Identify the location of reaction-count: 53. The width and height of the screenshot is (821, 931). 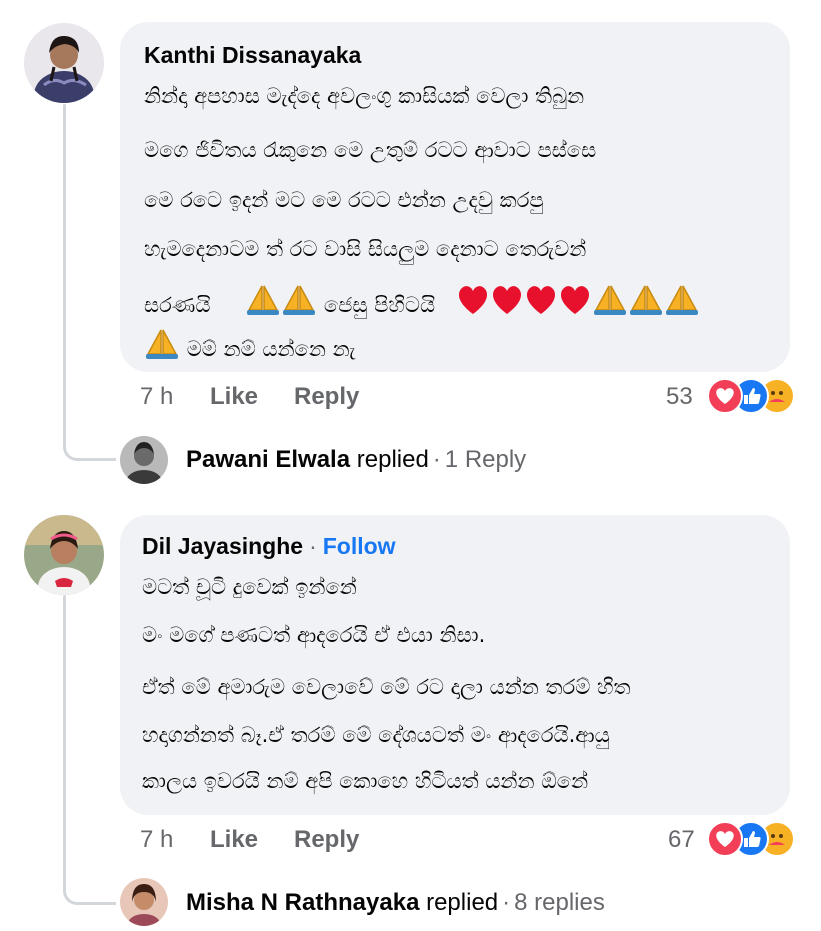
(679, 397).